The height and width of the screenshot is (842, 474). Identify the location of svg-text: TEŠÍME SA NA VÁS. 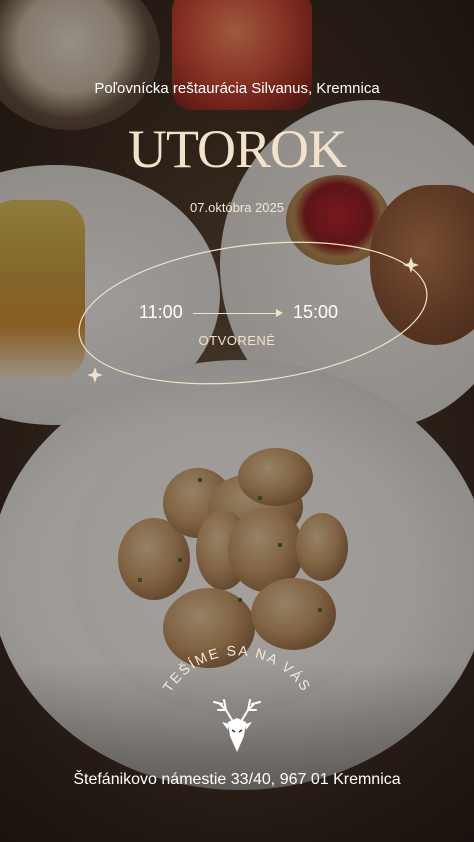
(236, 668).